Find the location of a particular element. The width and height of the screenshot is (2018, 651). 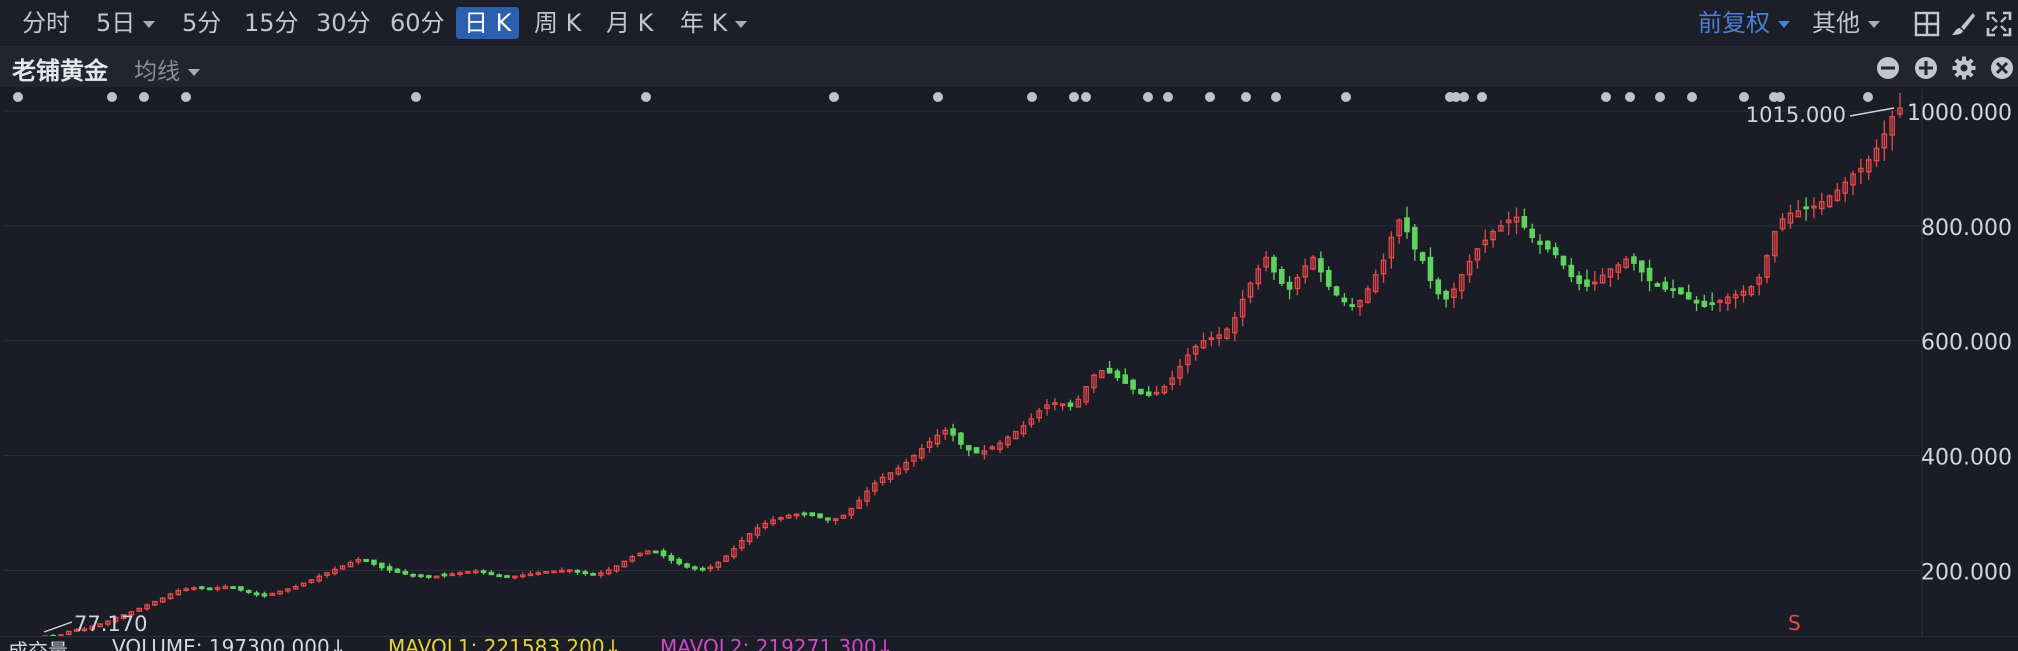

tab-period: 分时 is located at coordinates (46, 23).